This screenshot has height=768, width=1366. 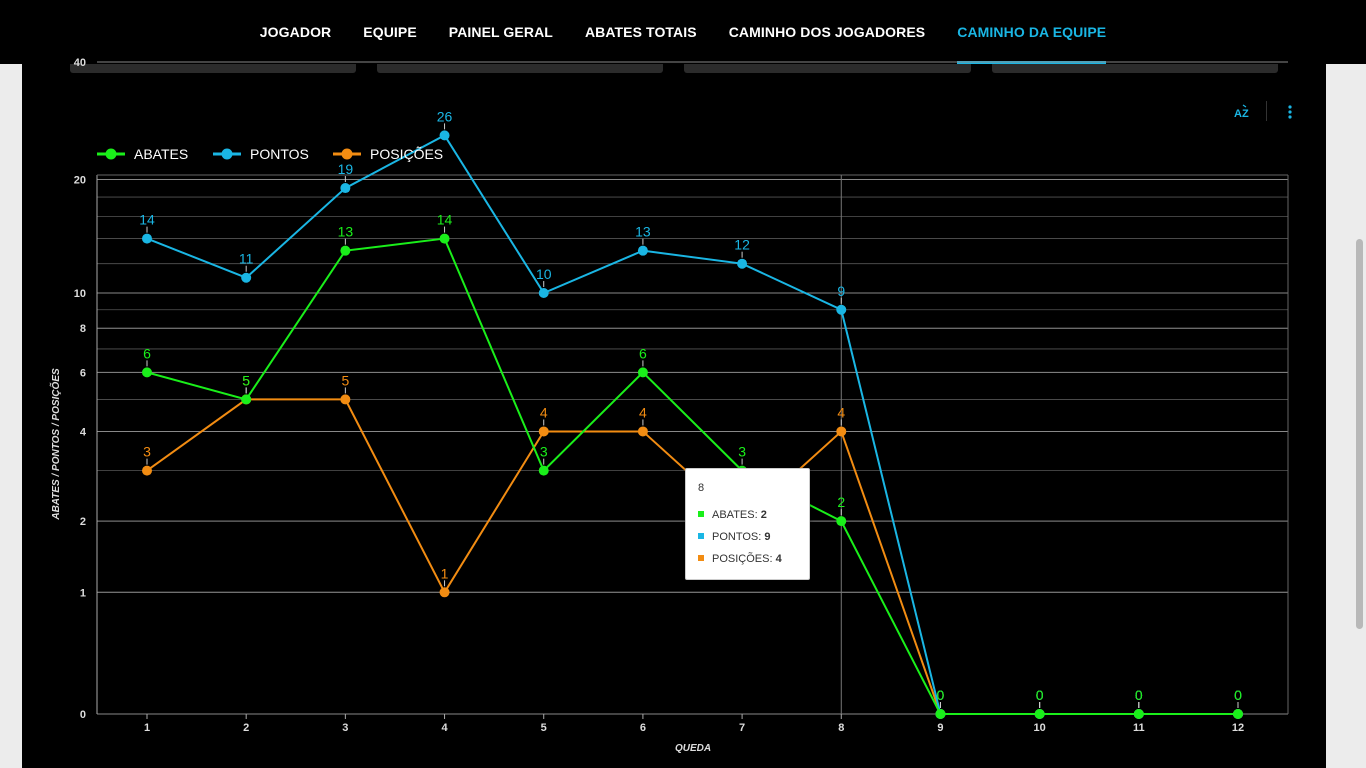 What do you see at coordinates (445, 116) in the screenshot?
I see `data-label: 26` at bounding box center [445, 116].